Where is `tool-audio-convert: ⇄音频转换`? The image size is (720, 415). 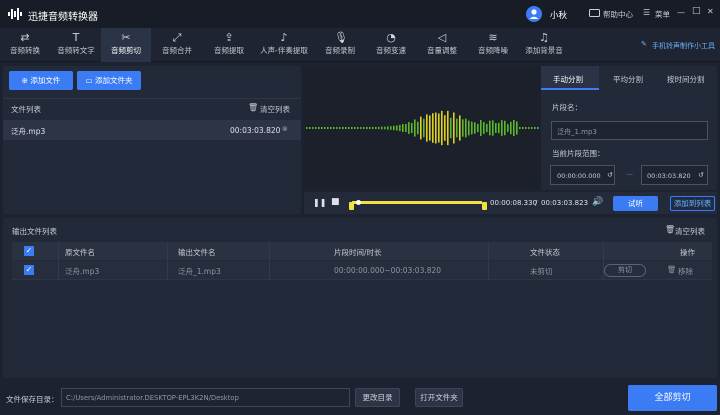
tool-audio-convert: ⇄音频转换 is located at coordinates (25, 45).